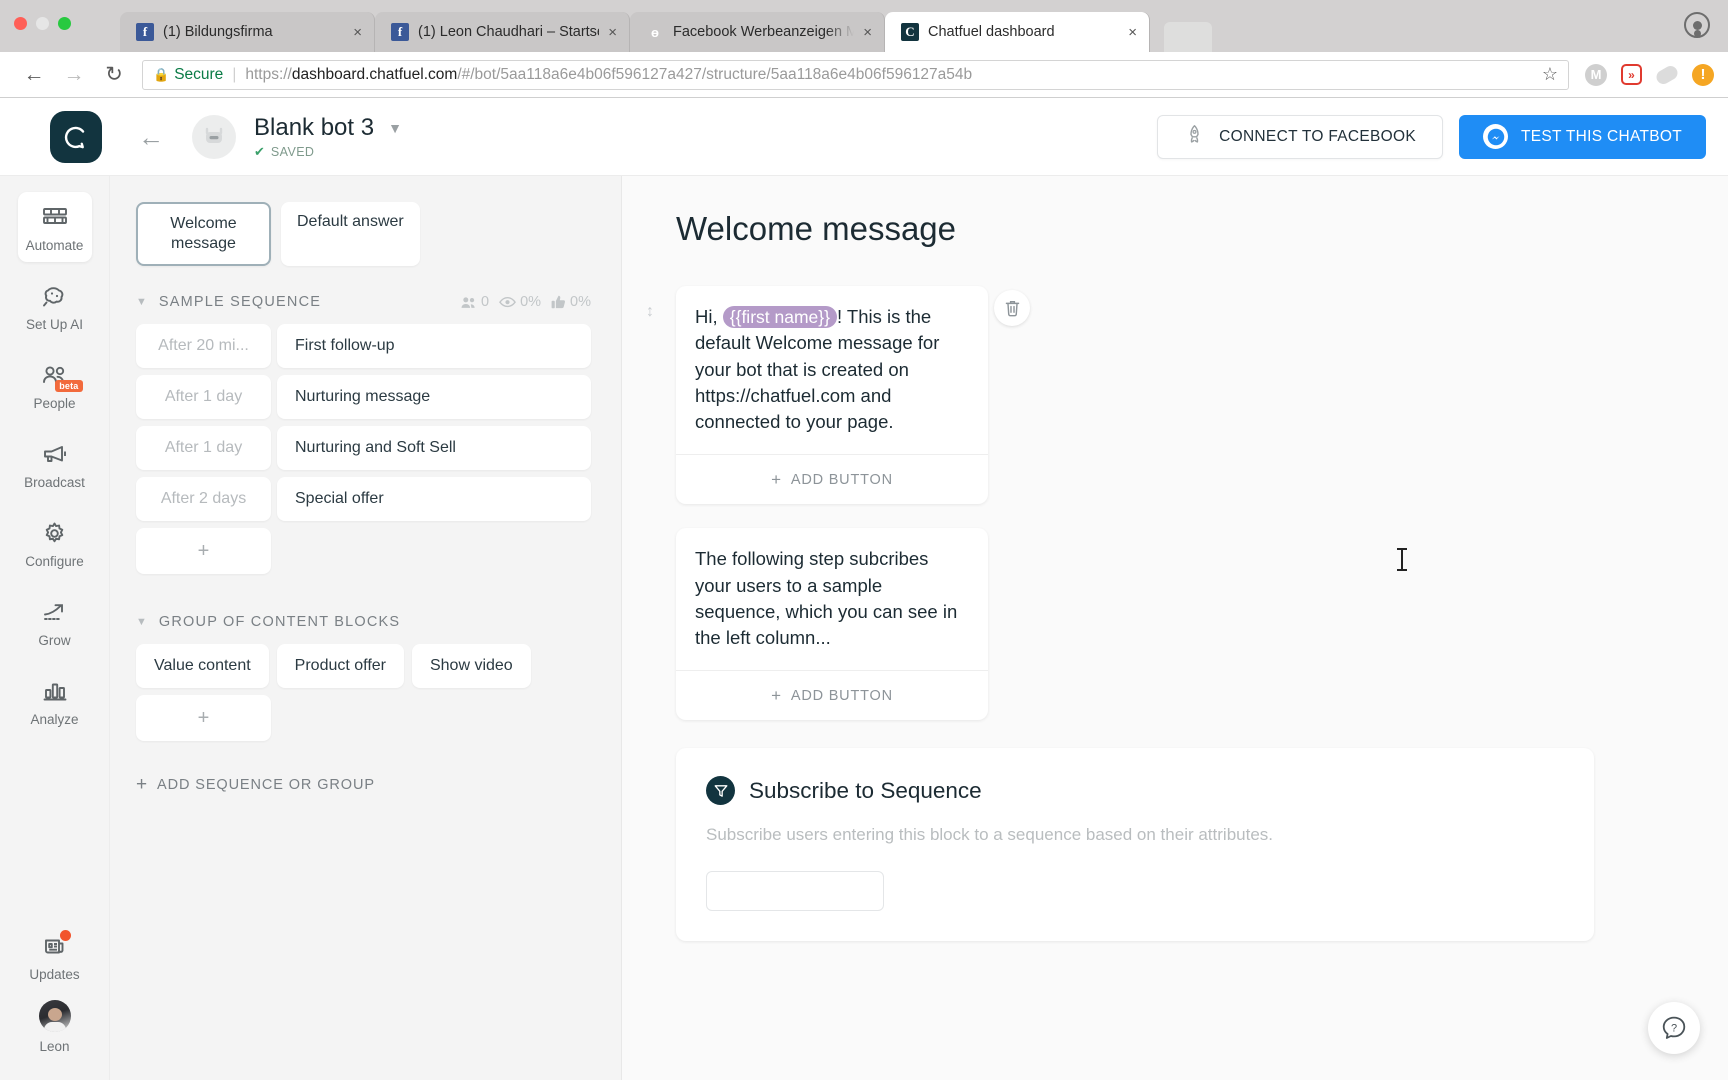 Image resolution: width=1728 pixels, height=1080 pixels. I want to click on sequence-row-name: Special offer, so click(434, 499).